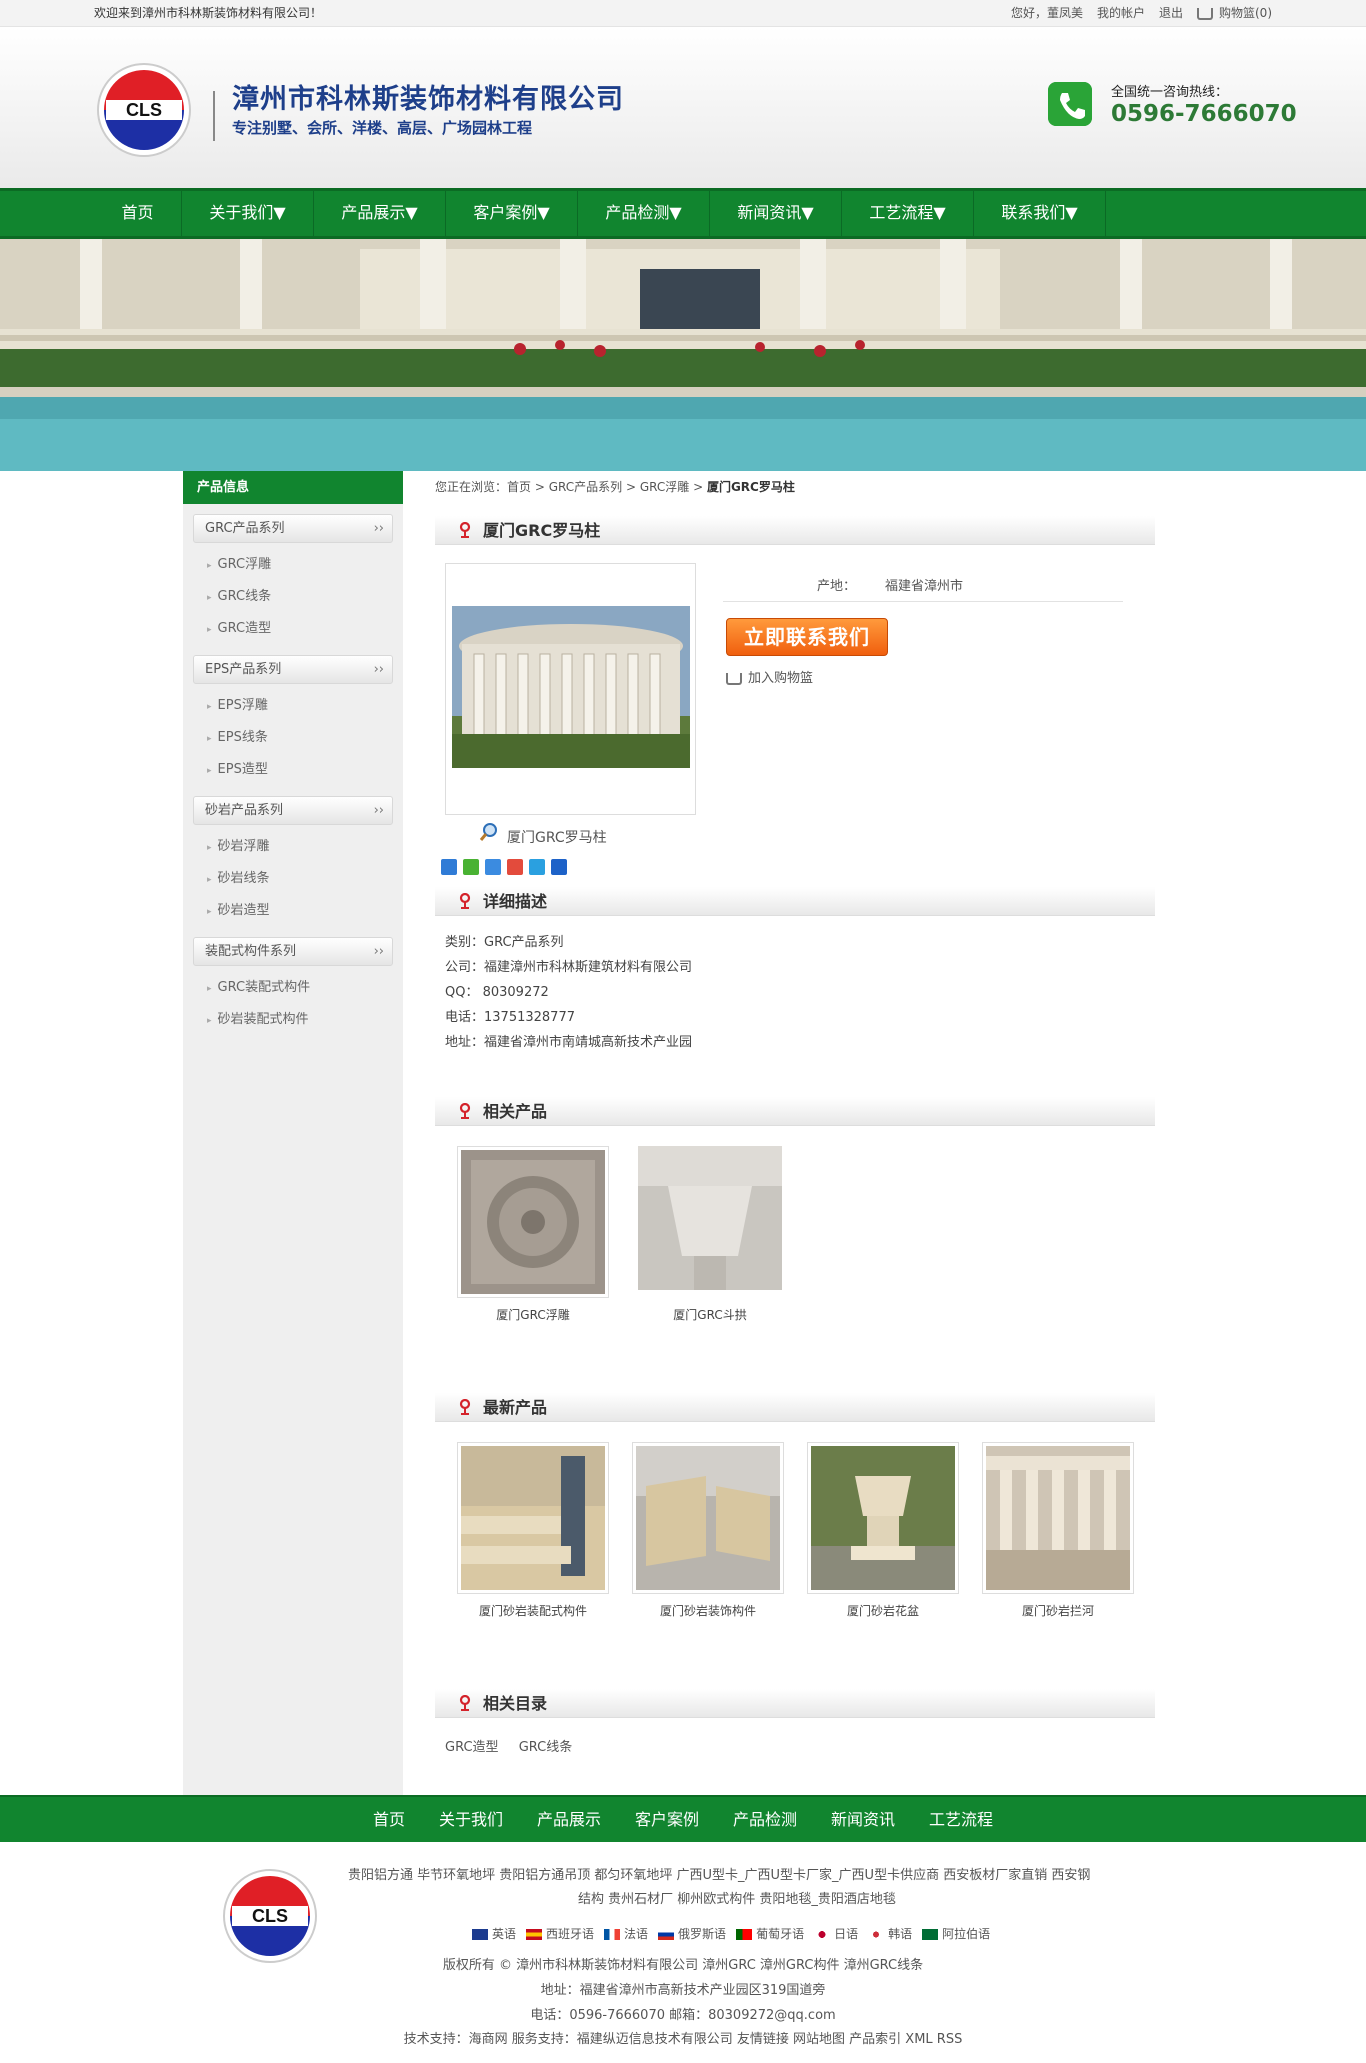 This screenshot has height=2063, width=1366. What do you see at coordinates (293, 988) in the screenshot?
I see `sidebar-item-grc-prefab: GRC装配式构件` at bounding box center [293, 988].